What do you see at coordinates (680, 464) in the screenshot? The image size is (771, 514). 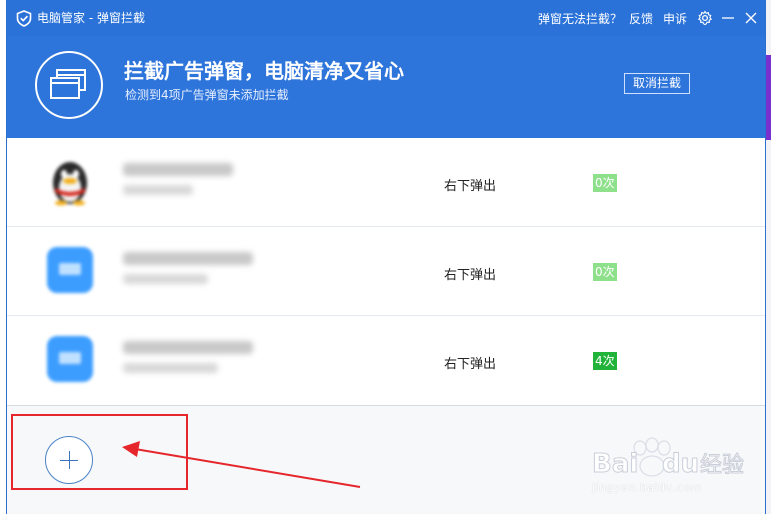 I see `svg-text: du` at bounding box center [680, 464].